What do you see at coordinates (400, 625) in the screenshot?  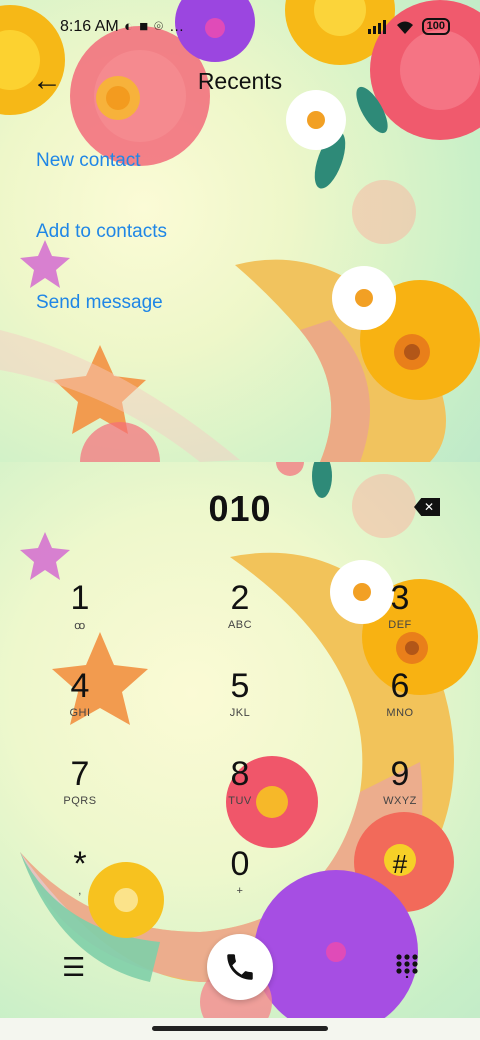 I see `key-letters: DEF` at bounding box center [400, 625].